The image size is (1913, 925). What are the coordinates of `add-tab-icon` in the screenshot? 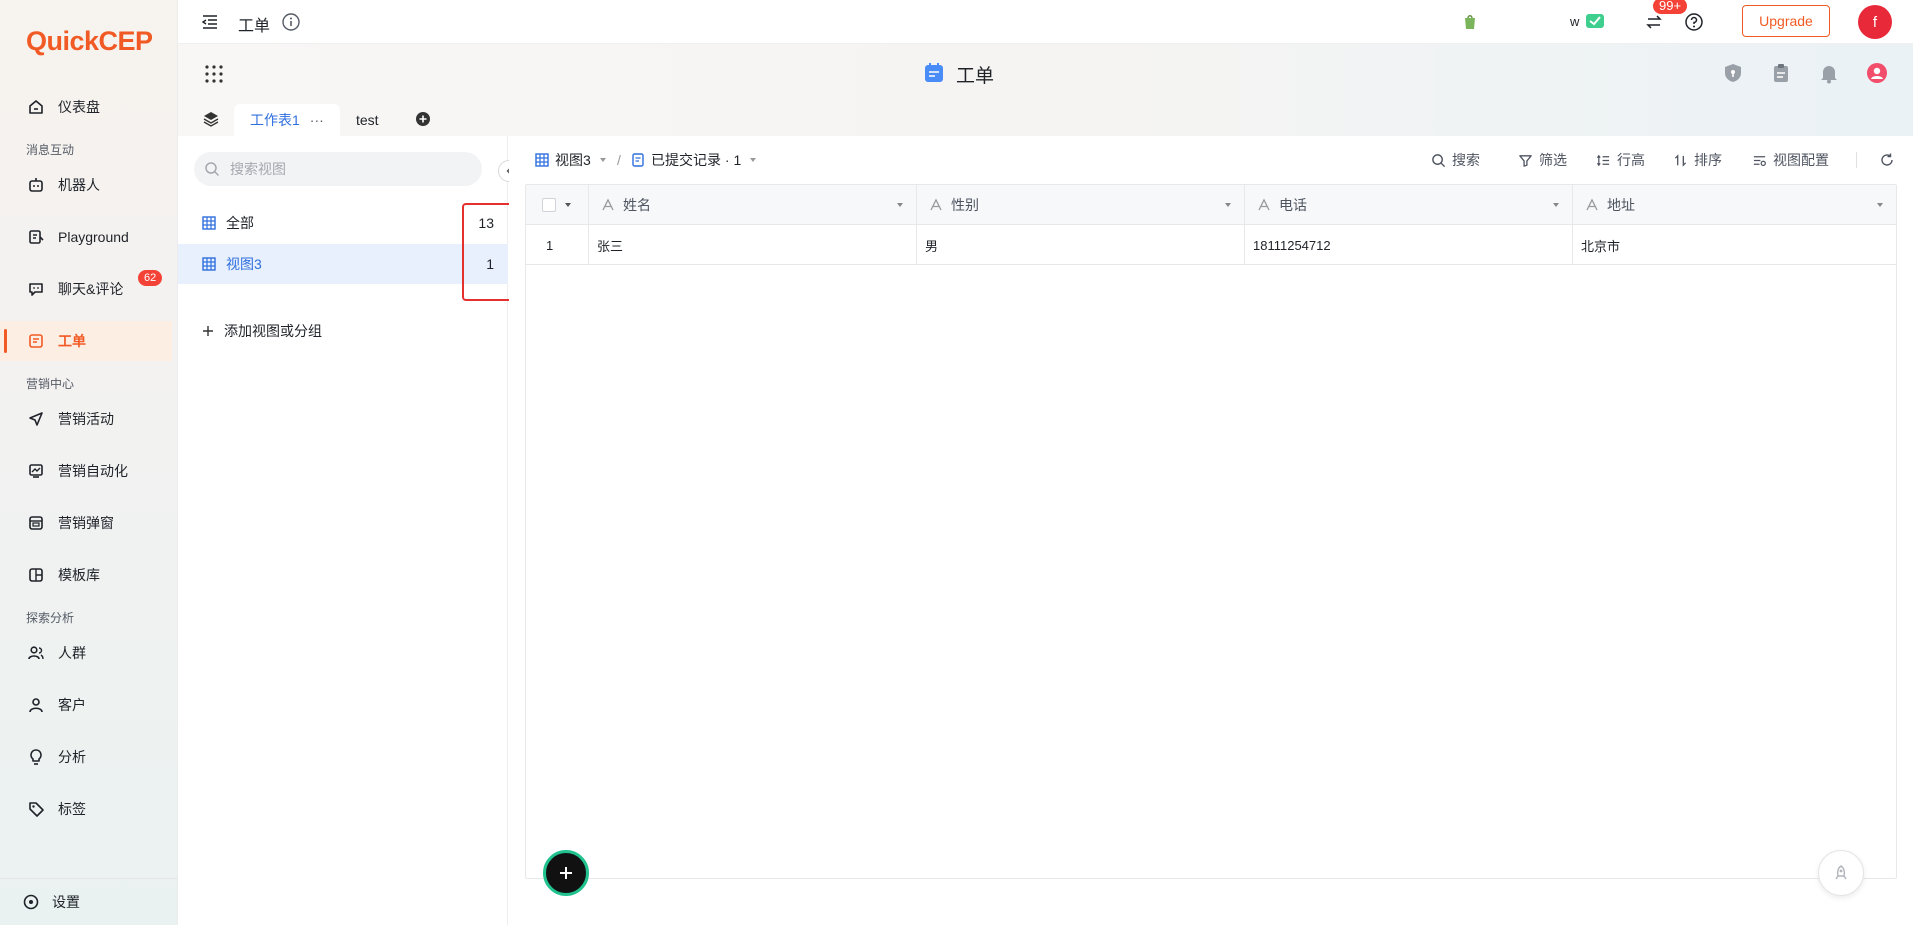 It's located at (423, 119).